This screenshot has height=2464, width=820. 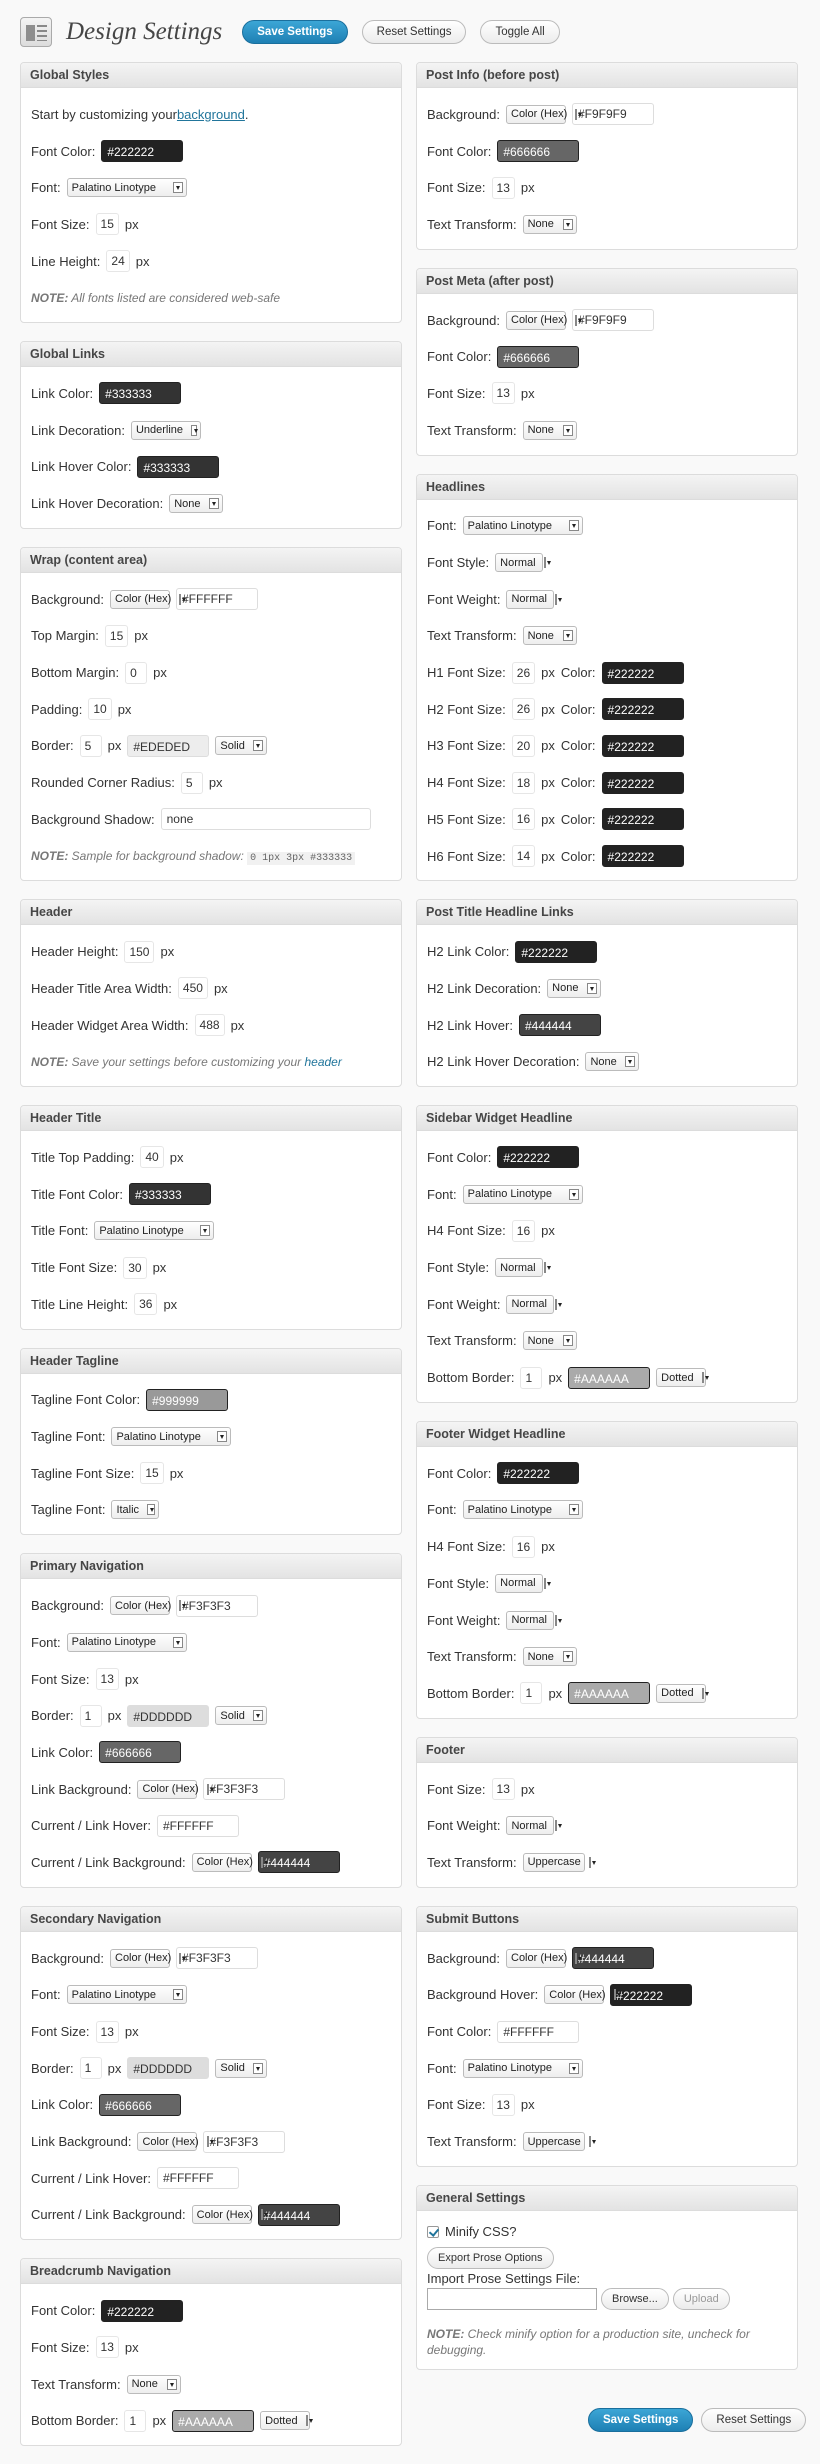 I want to click on color-tagline-font-color: #999999, so click(x=187, y=1399).